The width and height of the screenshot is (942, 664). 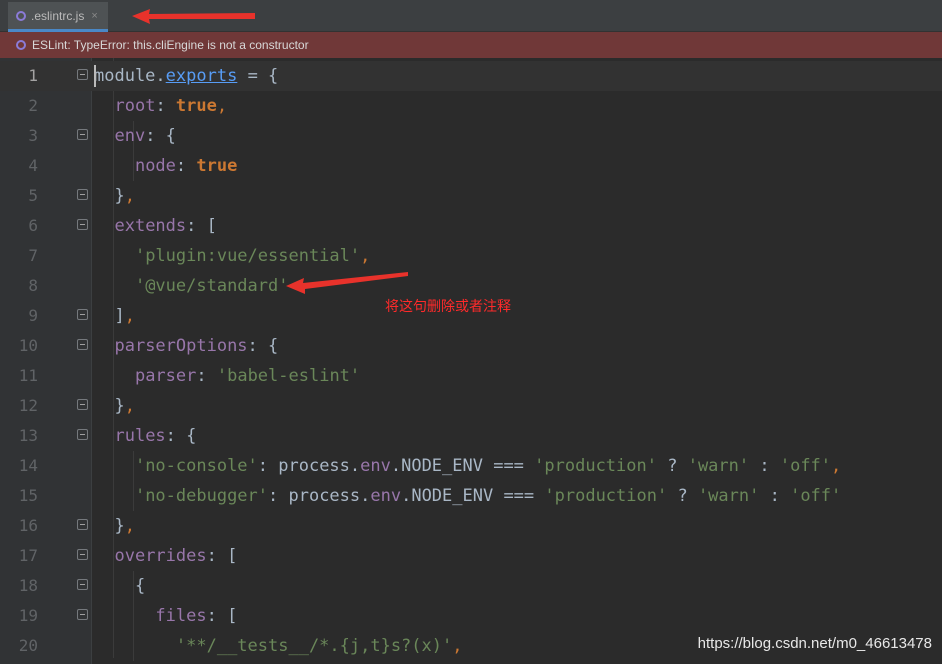 What do you see at coordinates (471, 376) in the screenshot?
I see `code-line: 11 parser: 'babel-eslint'` at bounding box center [471, 376].